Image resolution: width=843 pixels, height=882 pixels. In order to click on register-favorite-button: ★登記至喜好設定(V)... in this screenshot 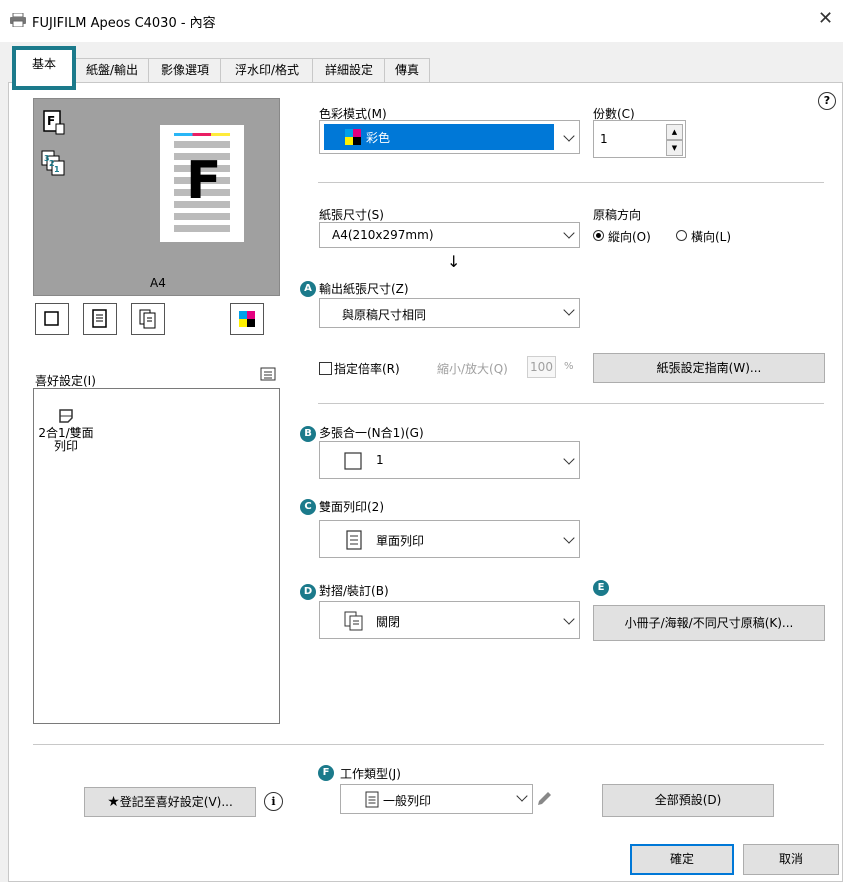, I will do `click(170, 802)`.